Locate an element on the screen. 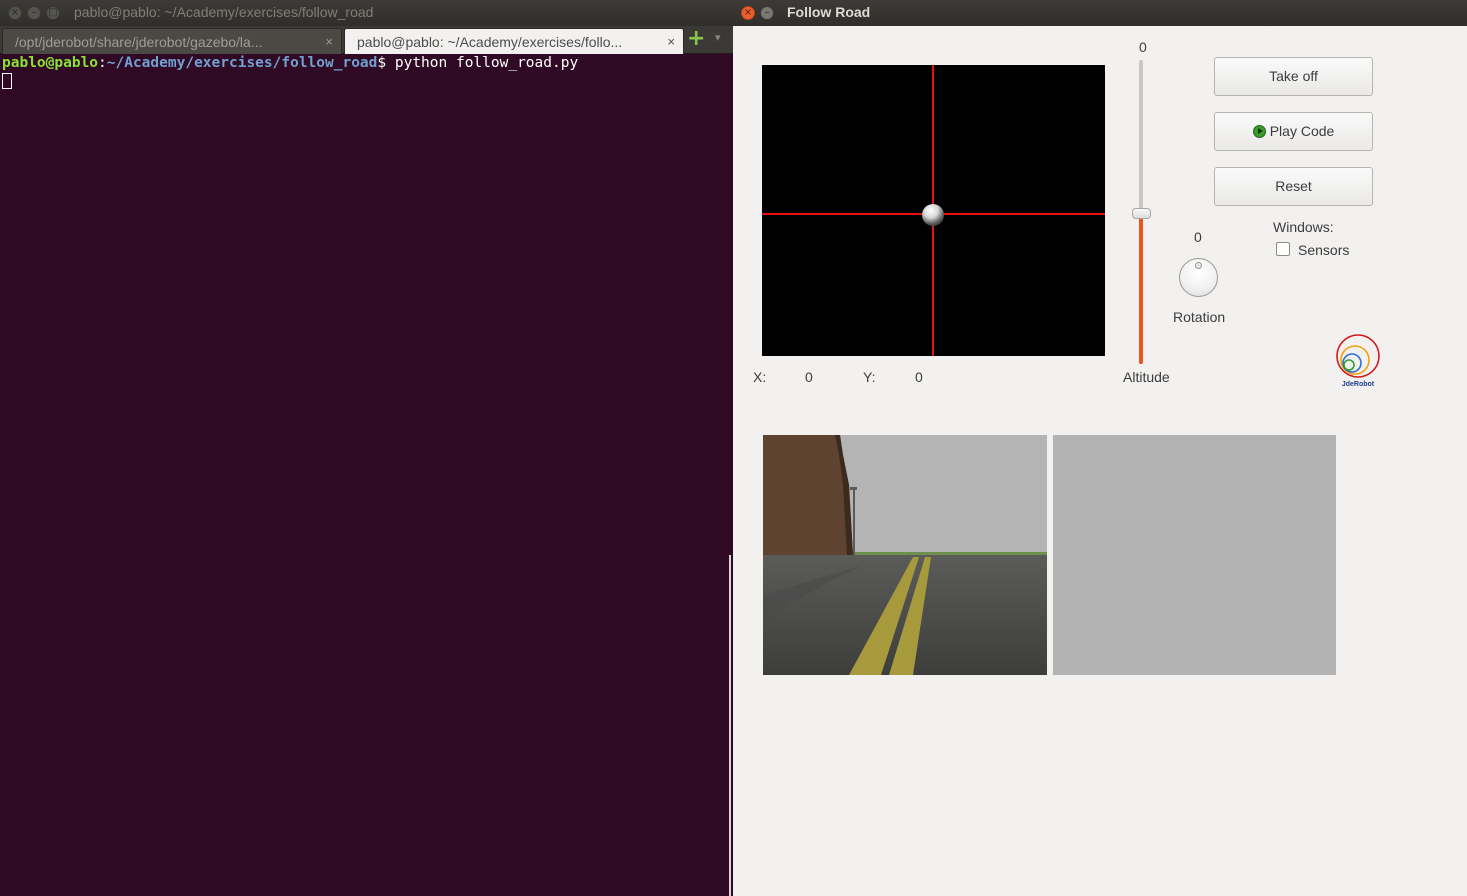 The image size is (1467, 896). sensors-label: Sensors is located at coordinates (1323, 250).